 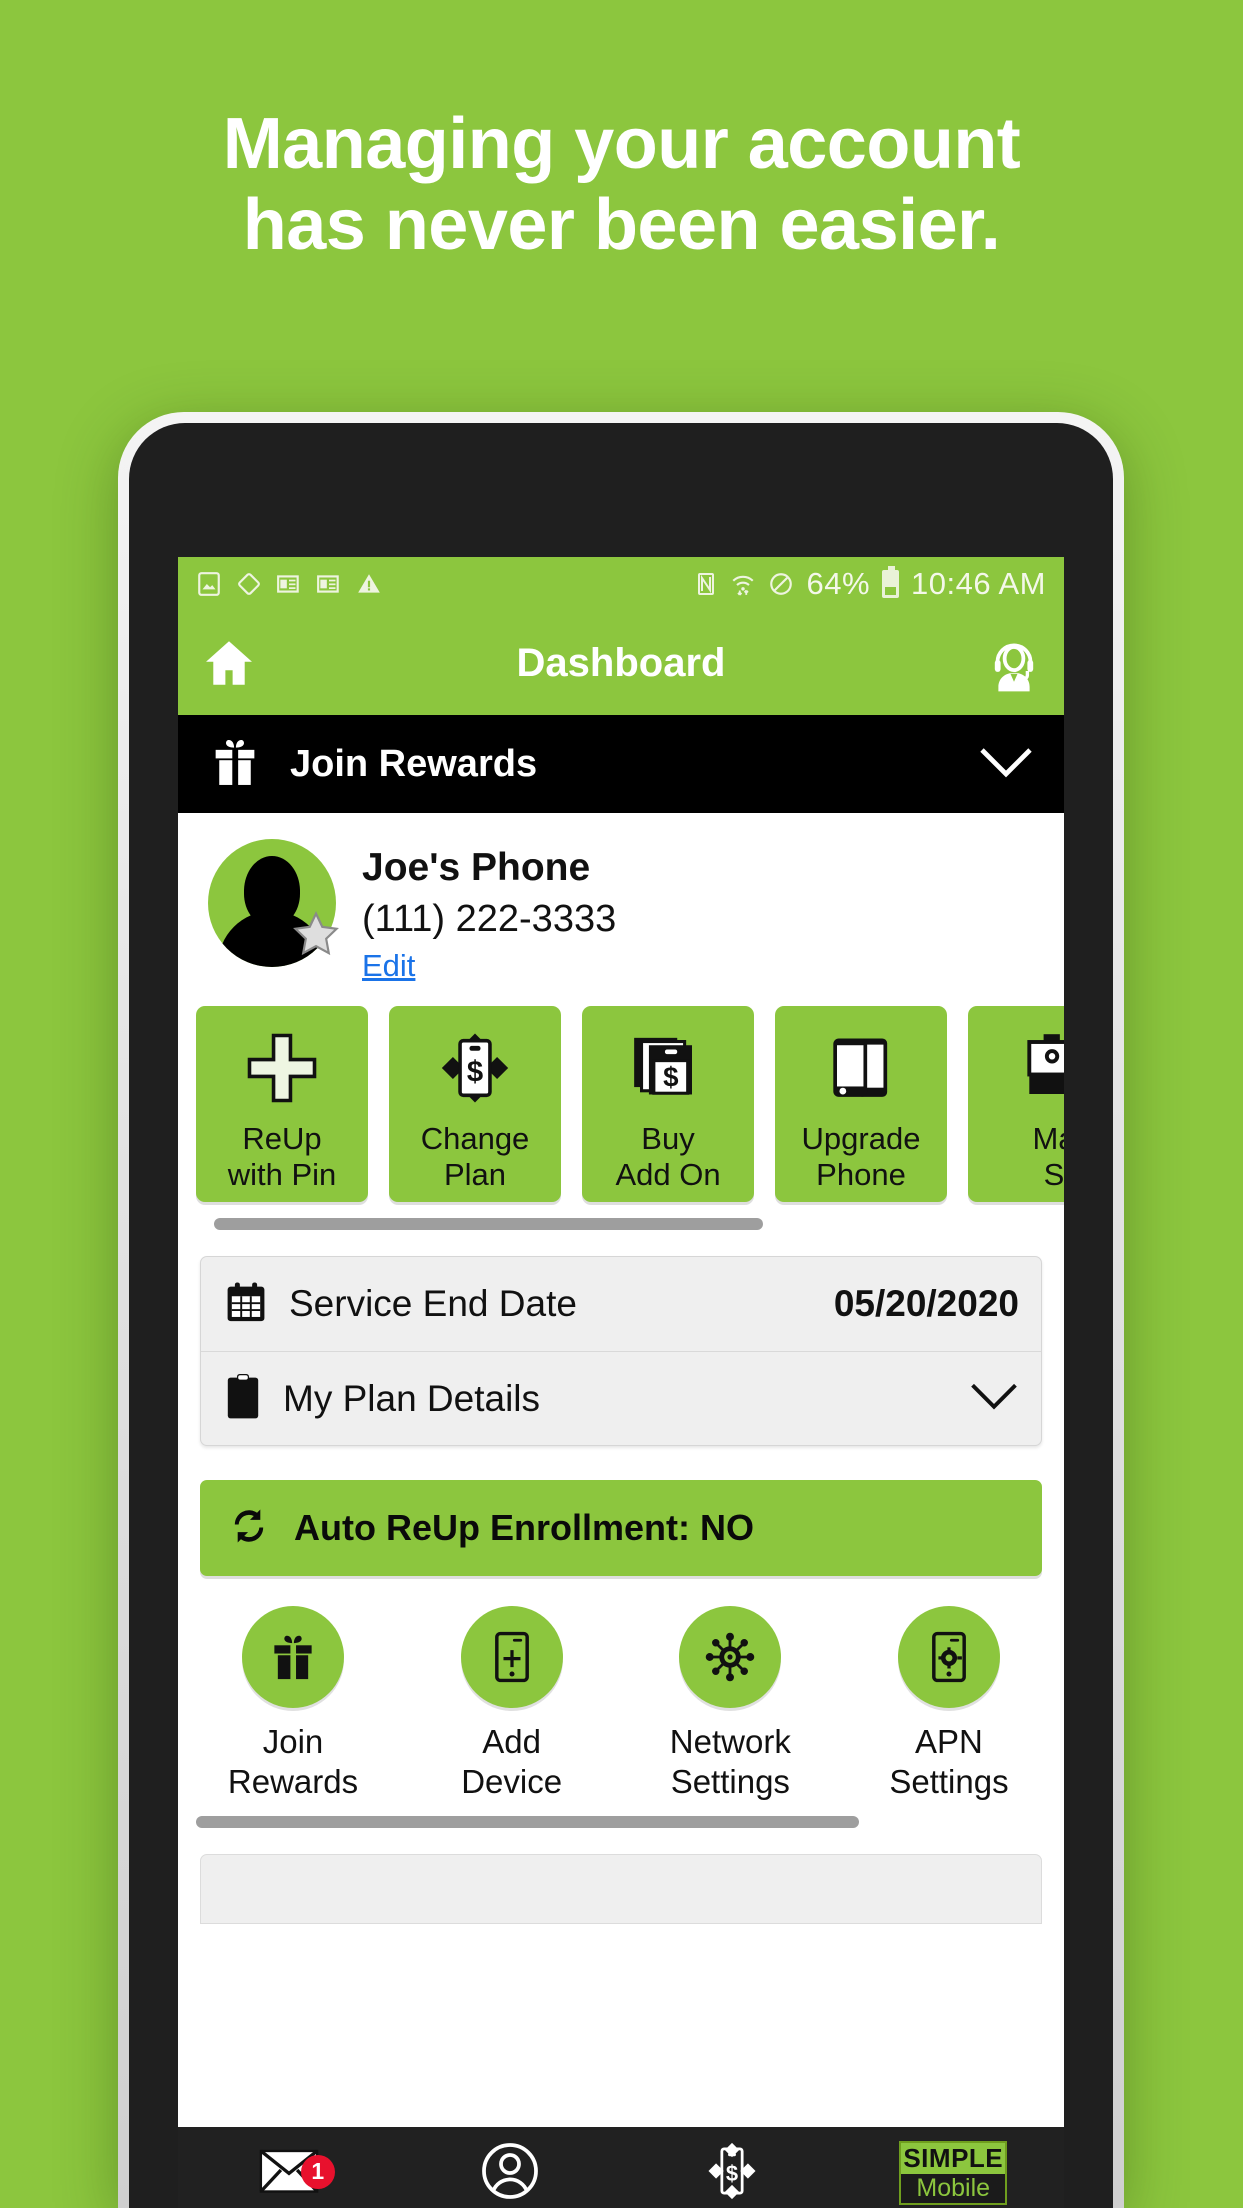 I want to click on profile-info: Joe's Phone (111) 222-3333 Edit, so click(x=489, y=911).